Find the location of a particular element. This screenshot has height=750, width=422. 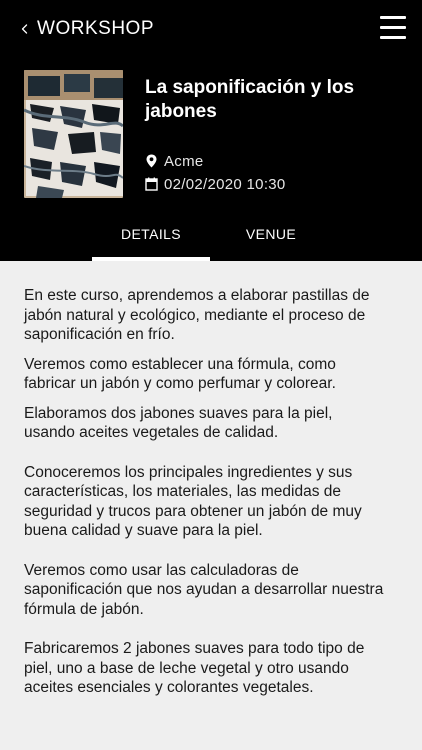

location-text: Acme is located at coordinates (184, 161).